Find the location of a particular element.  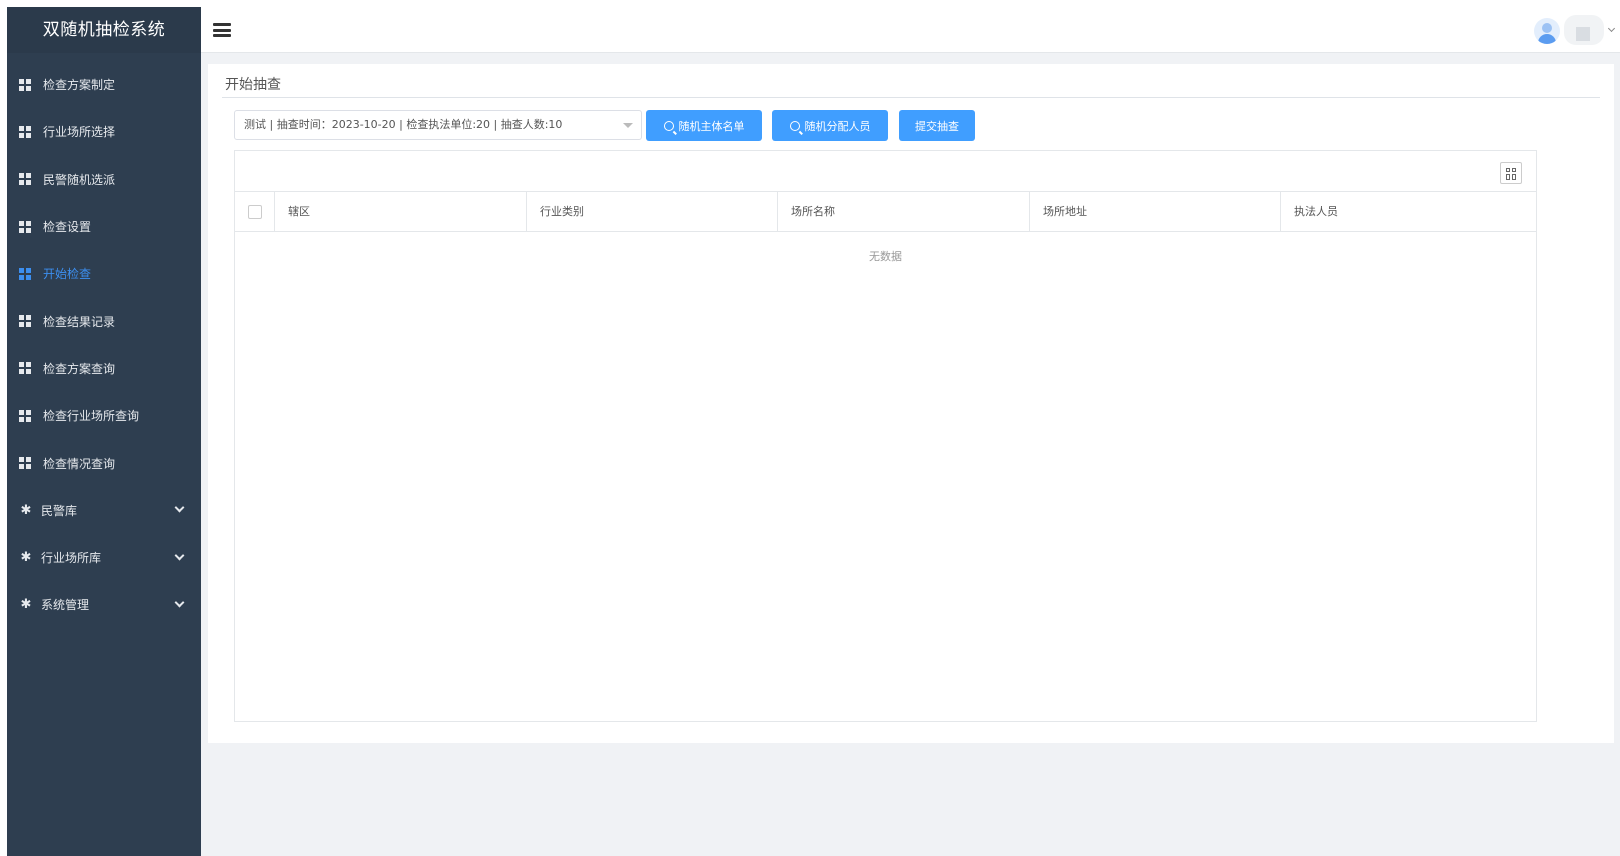

sidebar-group-police-db: ✱ 民警库 is located at coordinates (104, 510).